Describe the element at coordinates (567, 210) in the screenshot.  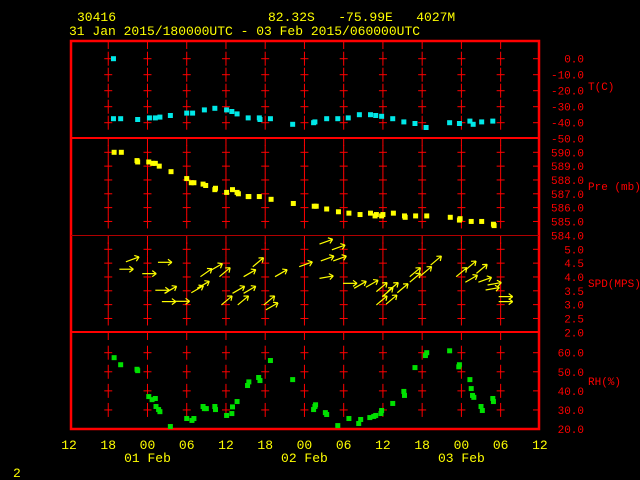
I see `y-tick-label: 586.0` at that location.